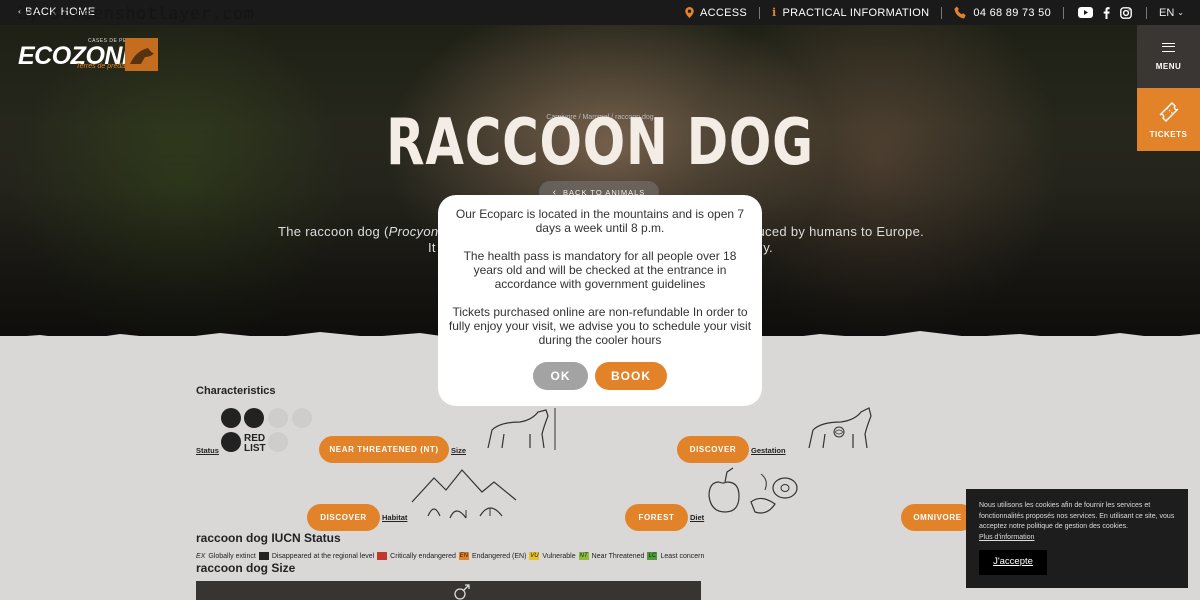 The width and height of the screenshot is (1200, 600). Describe the element at coordinates (423, 556) in the screenshot. I see `legend-label: Critically endangered` at that location.